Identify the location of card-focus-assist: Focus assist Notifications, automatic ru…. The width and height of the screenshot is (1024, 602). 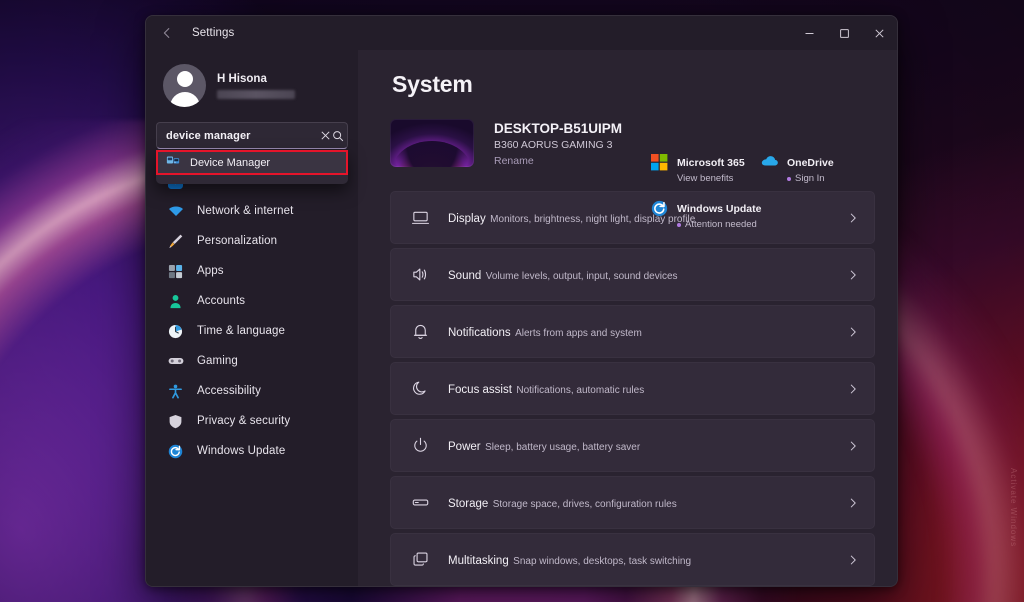
(632, 388).